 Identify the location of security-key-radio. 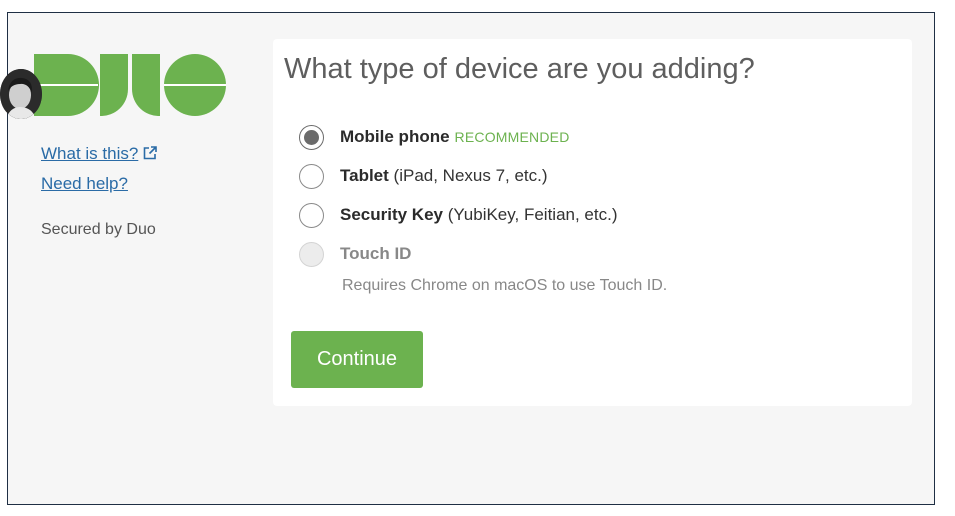
(311, 215).